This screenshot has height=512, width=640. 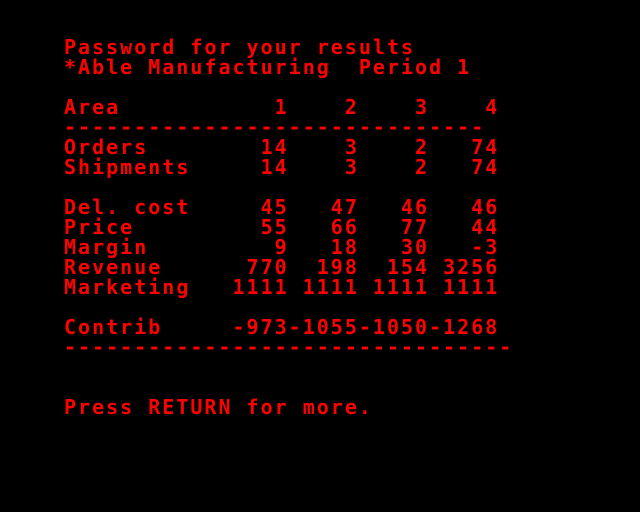 What do you see at coordinates (282, 267) in the screenshot?
I see `row-revenue: Revenue 770 198 154 3256` at bounding box center [282, 267].